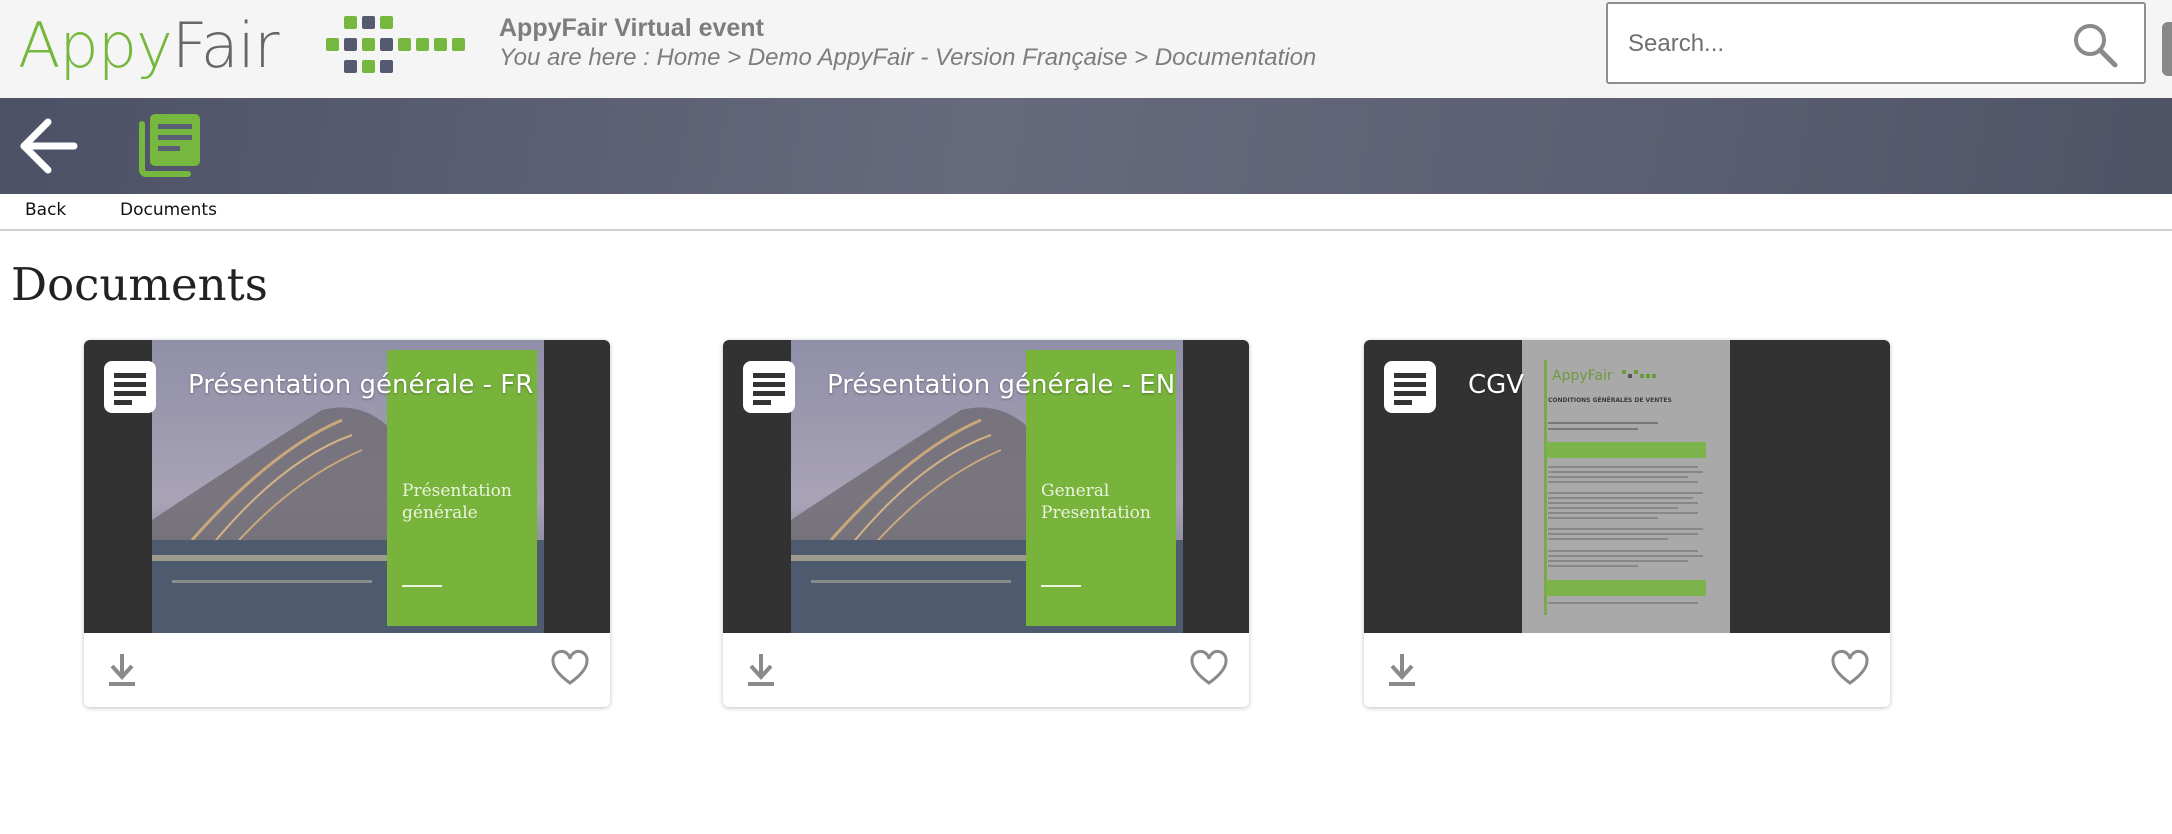 Image resolution: width=2172 pixels, height=834 pixels. What do you see at coordinates (168, 210) in the screenshot?
I see `documents-label: Documents` at bounding box center [168, 210].